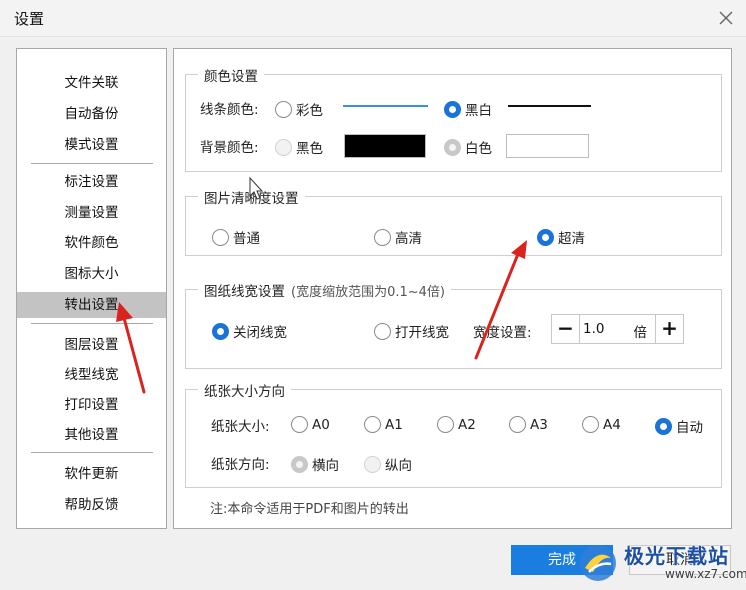 Image resolution: width=746 pixels, height=590 pixels. I want to click on radio-label: 普通, so click(246, 239).